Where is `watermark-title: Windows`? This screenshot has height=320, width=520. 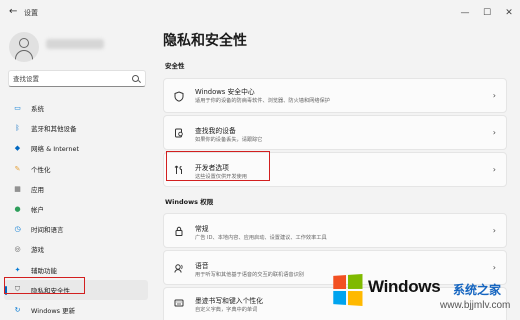
watermark-title: Windows is located at coordinates (404, 286).